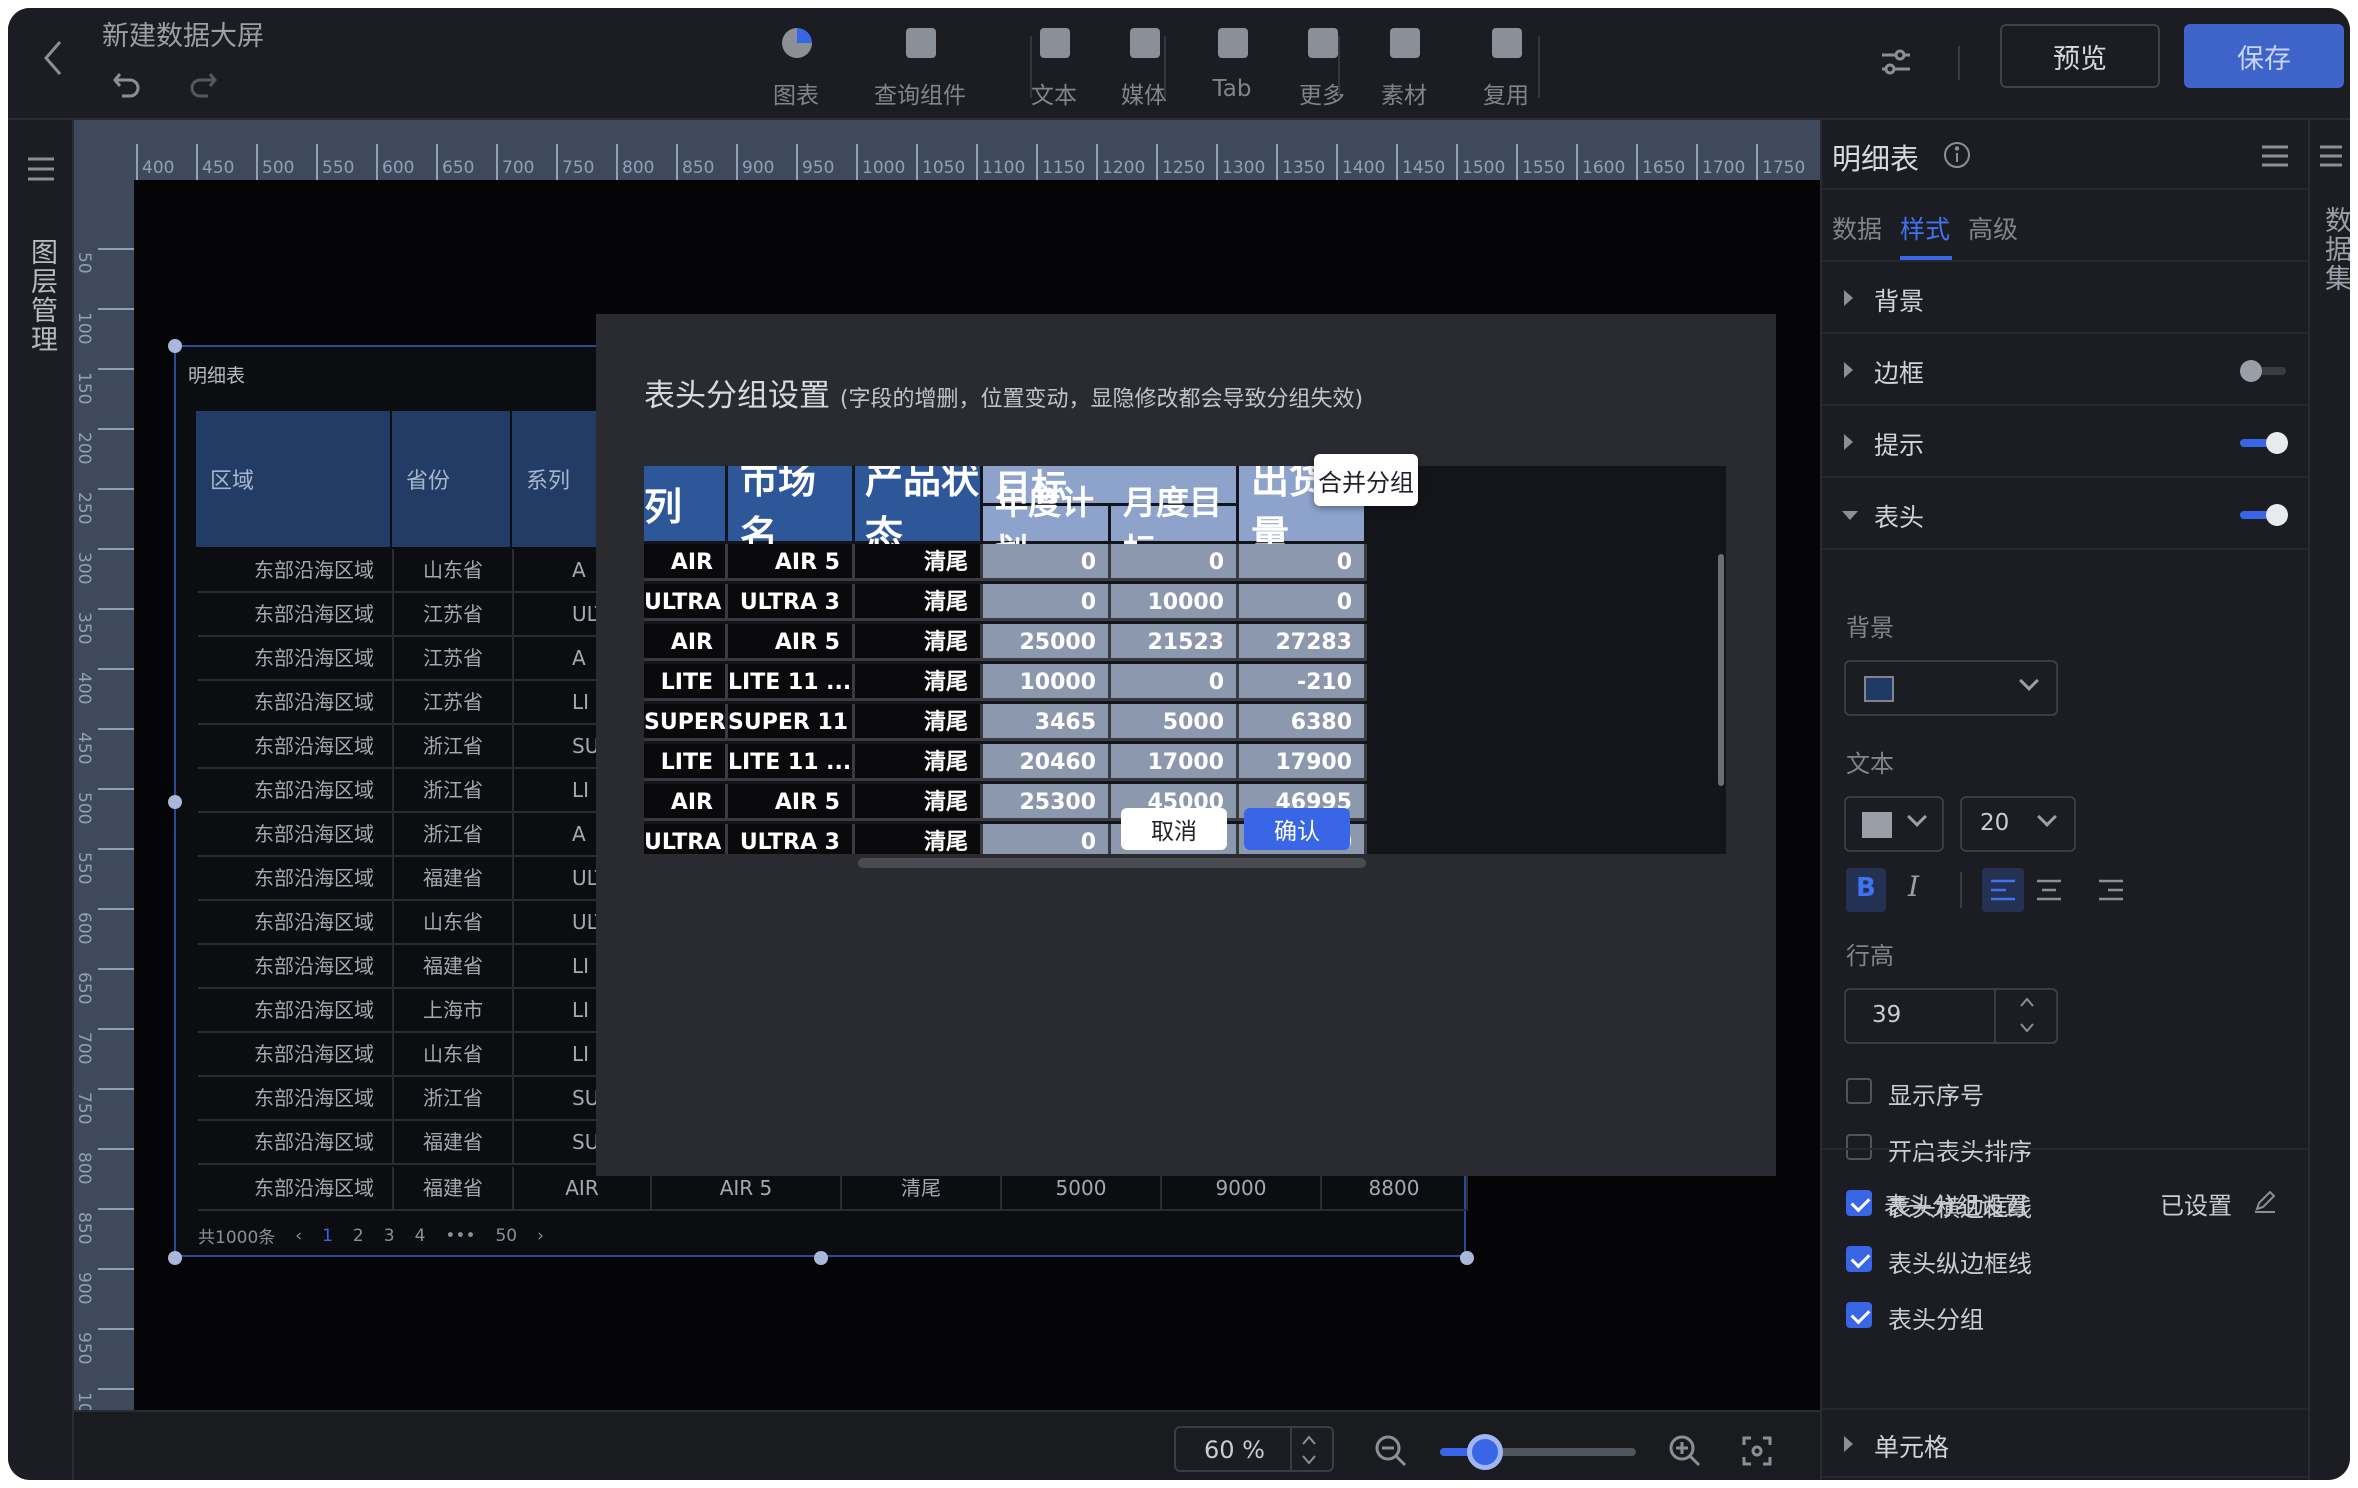 This screenshot has width=2358, height=1488. I want to click on section-border: 边框, so click(2066, 371).